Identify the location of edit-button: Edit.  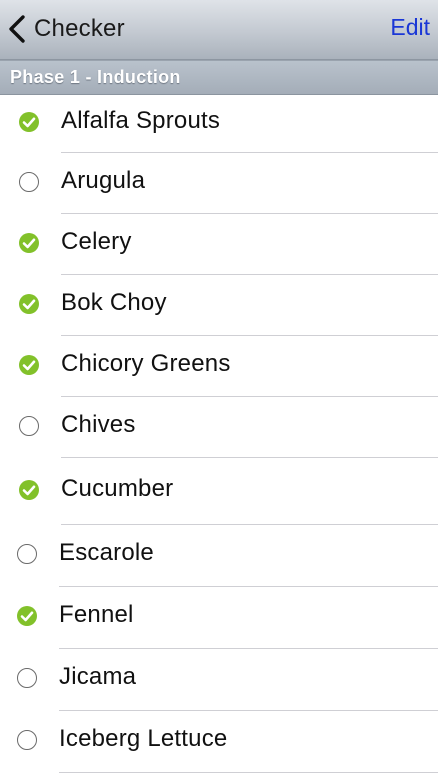
(410, 27).